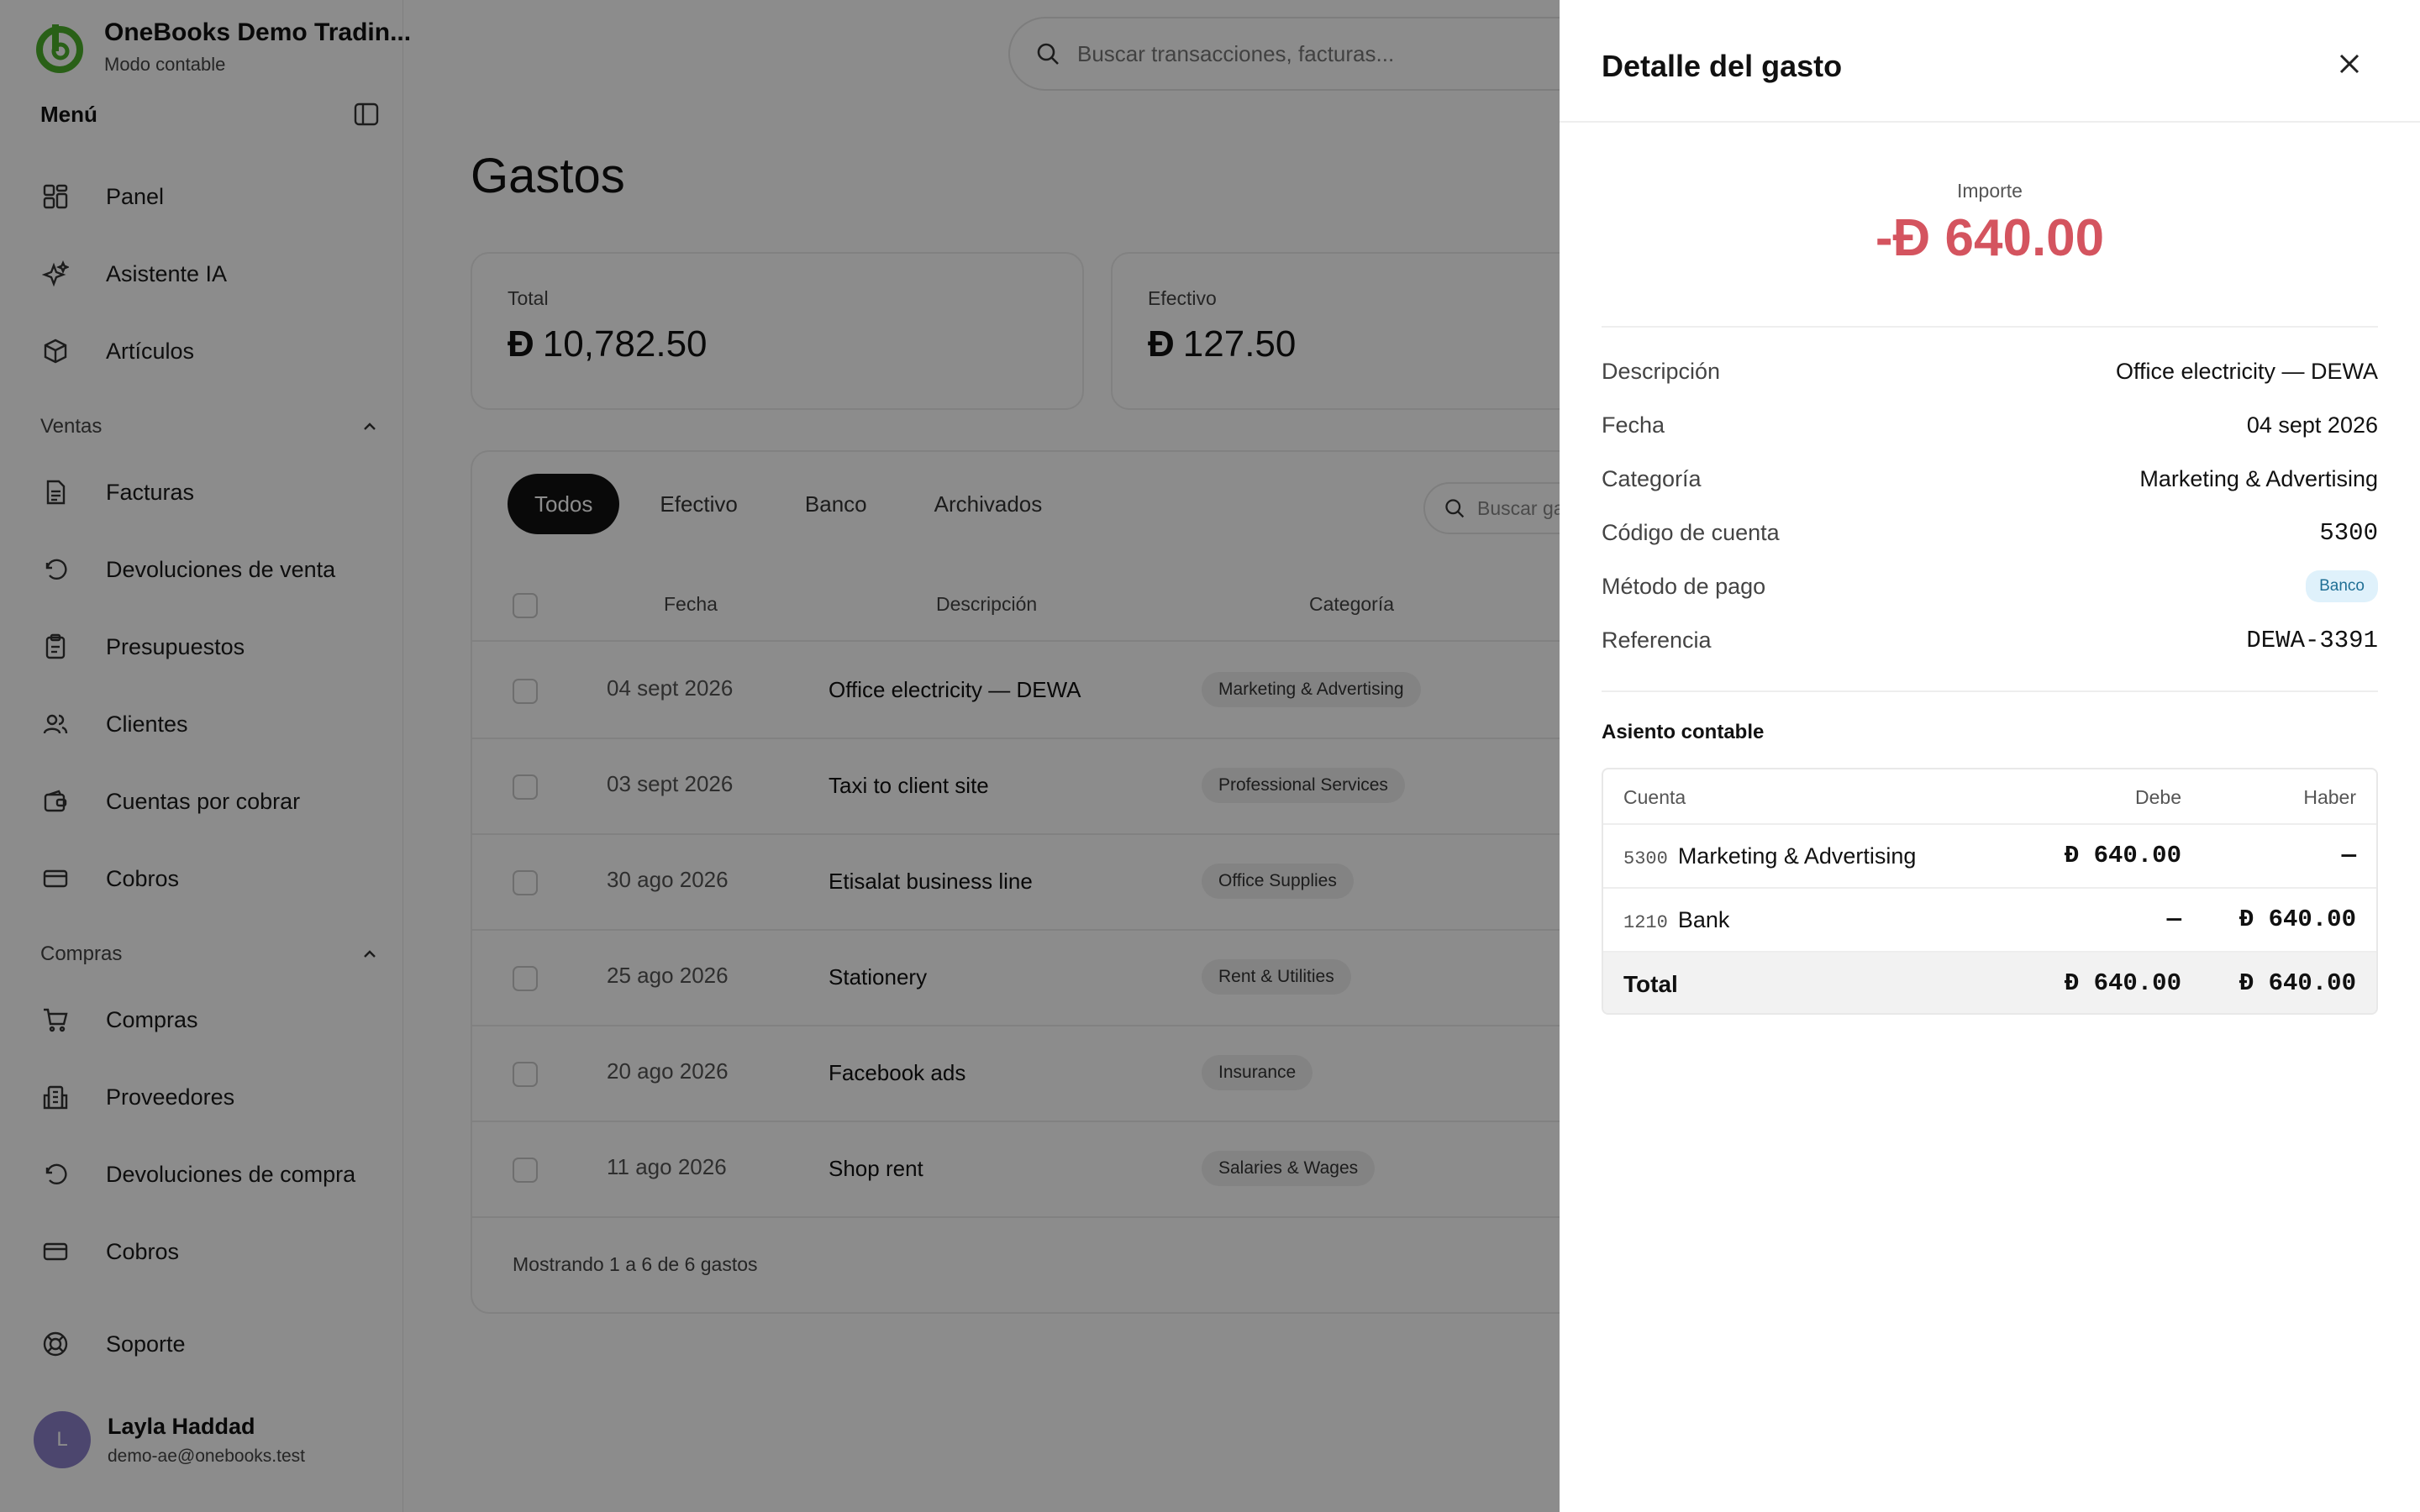 The width and height of the screenshot is (2420, 1512). What do you see at coordinates (1723, 66) in the screenshot?
I see `drawer-title: Detalle del gasto` at bounding box center [1723, 66].